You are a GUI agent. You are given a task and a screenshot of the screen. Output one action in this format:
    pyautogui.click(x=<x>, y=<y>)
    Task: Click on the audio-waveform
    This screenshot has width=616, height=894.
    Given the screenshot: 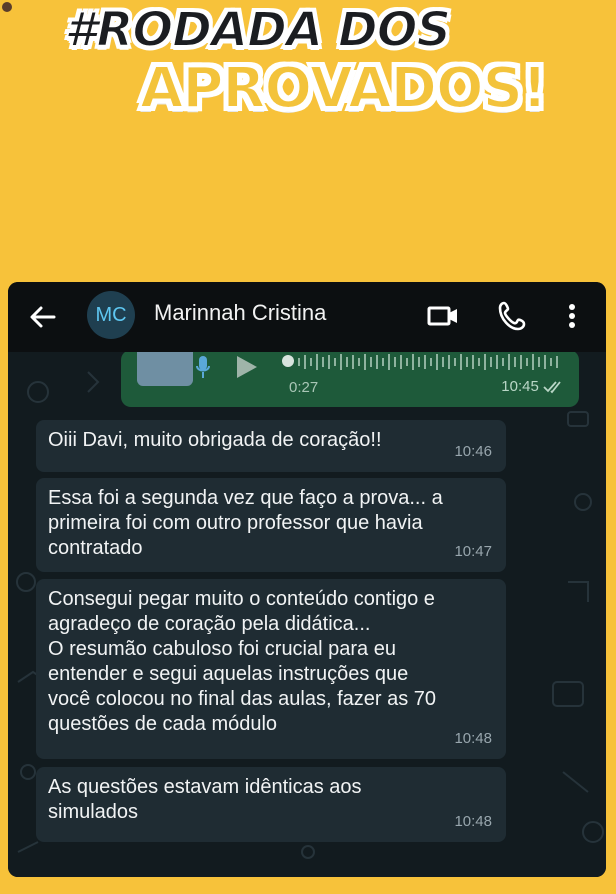 What is the action you would take?
    pyautogui.click(x=423, y=363)
    